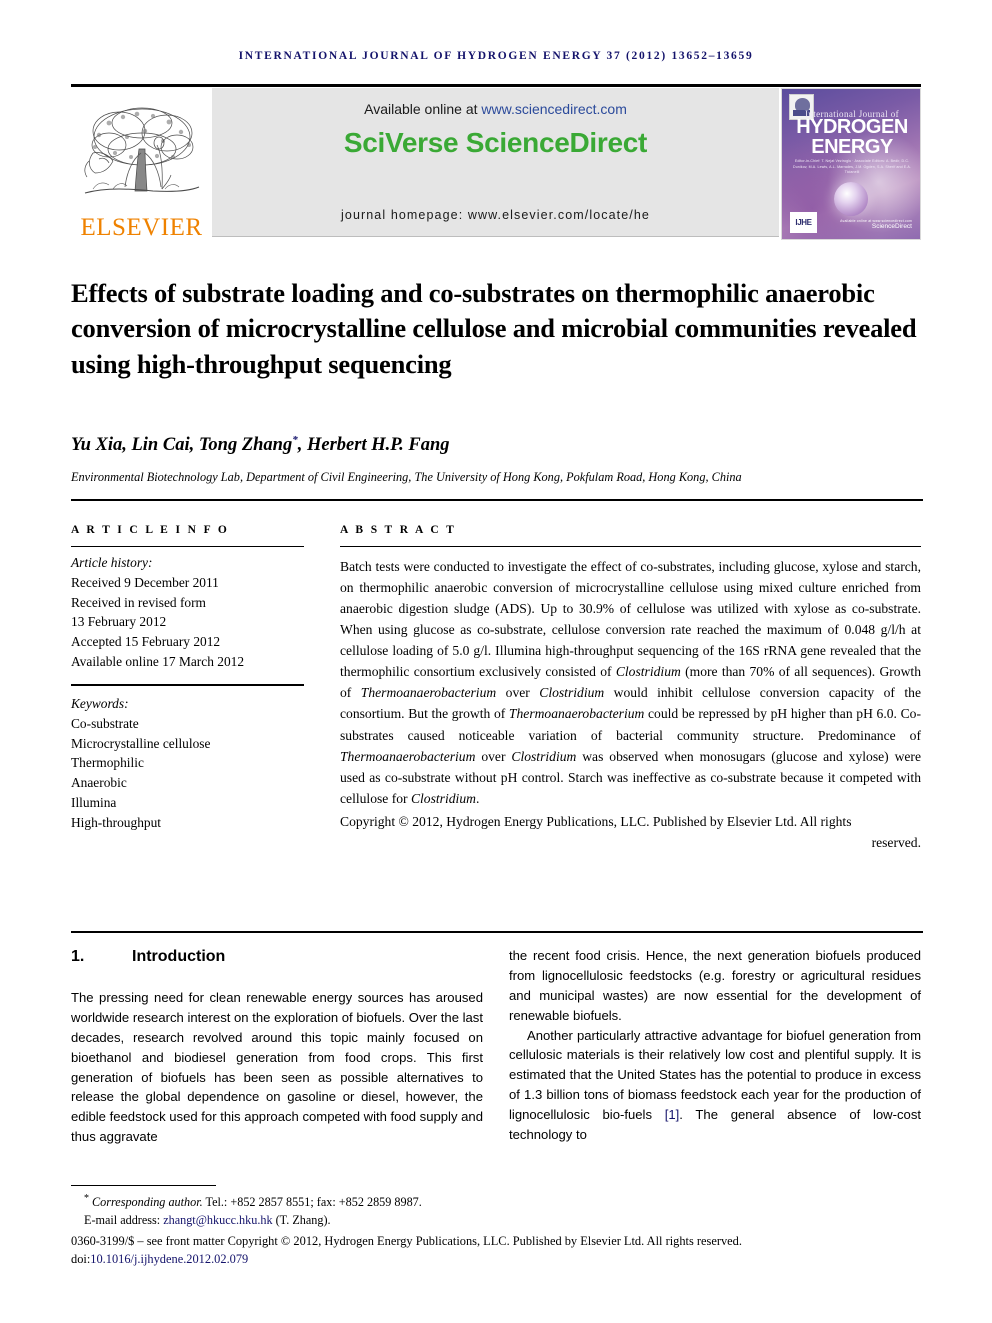 This screenshot has height=1323, width=992. Describe the element at coordinates (443, 798) in the screenshot. I see `abstract-taxon-7: Clostridium` at that location.